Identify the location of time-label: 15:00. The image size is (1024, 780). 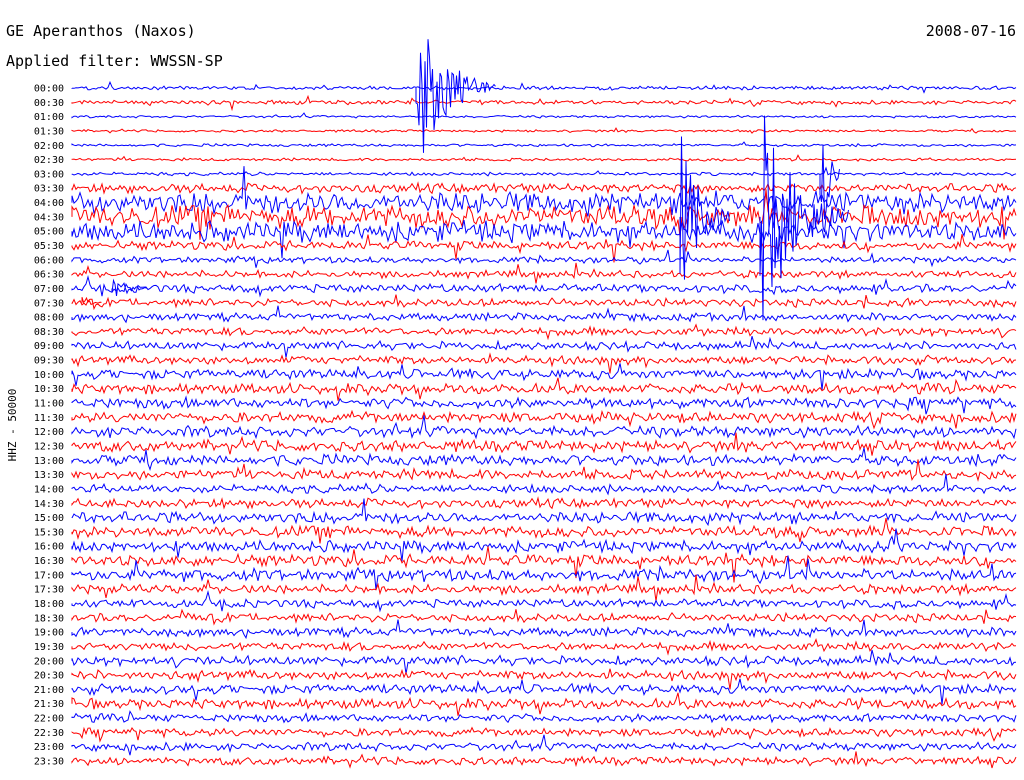
(49, 518).